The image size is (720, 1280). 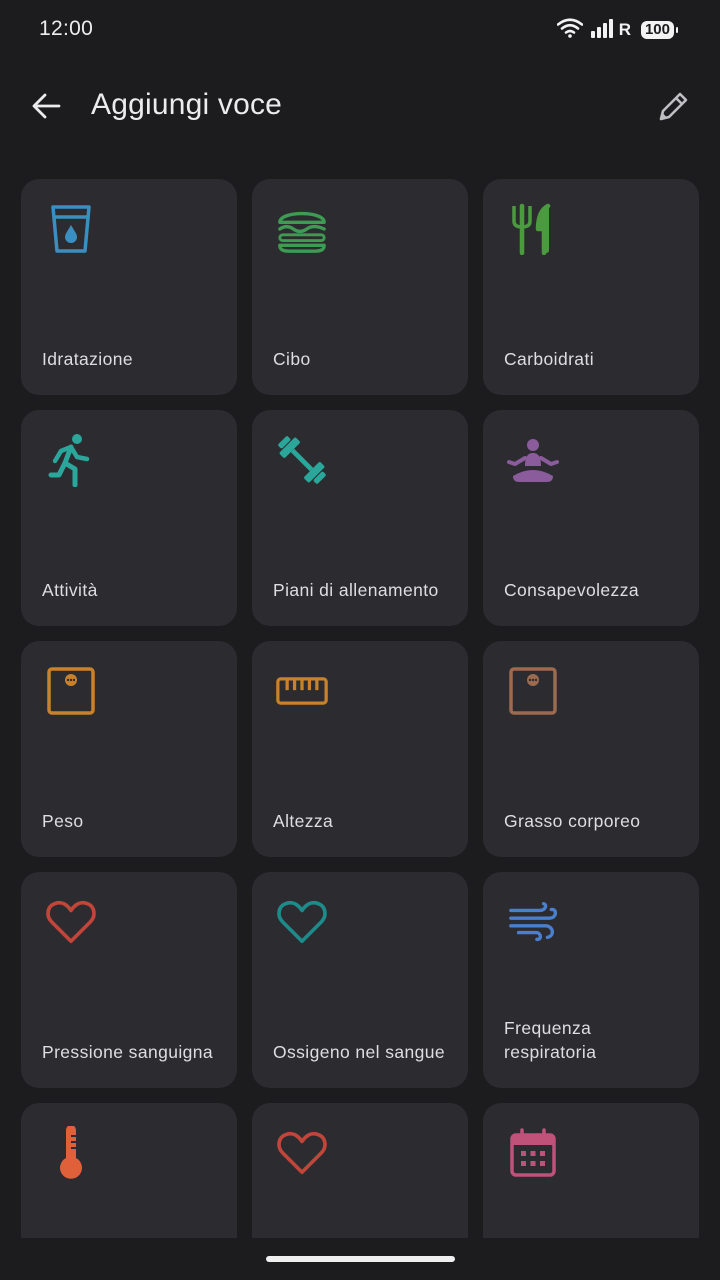 I want to click on tile-height: Altezza, so click(x=360, y=749).